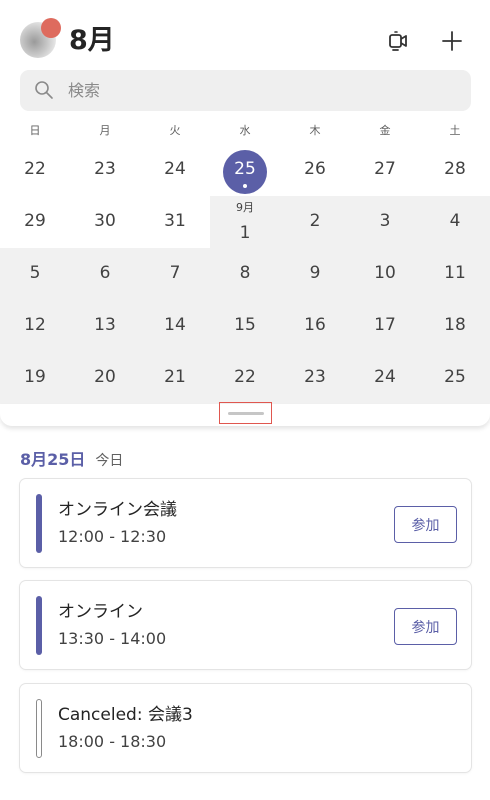 The width and height of the screenshot is (490, 800). Describe the element at coordinates (112, 638) in the screenshot. I see `event-time: 13:30 - 14:00` at that location.